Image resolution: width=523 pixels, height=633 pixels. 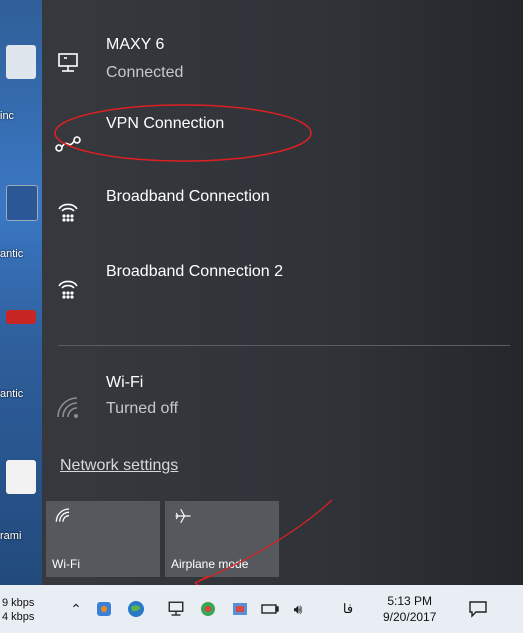 I want to click on language-indicator: فا, so click(x=348, y=609).